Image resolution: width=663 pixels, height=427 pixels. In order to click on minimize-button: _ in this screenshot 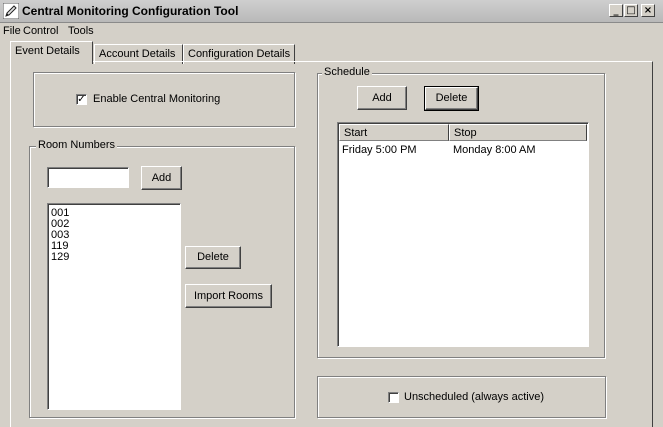, I will do `click(616, 10)`.